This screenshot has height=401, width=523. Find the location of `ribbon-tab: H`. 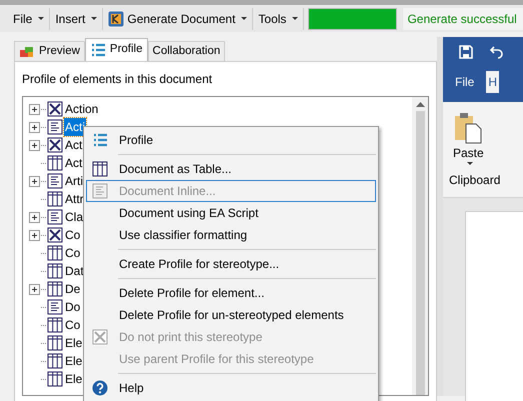

ribbon-tab: H is located at coordinates (493, 82).